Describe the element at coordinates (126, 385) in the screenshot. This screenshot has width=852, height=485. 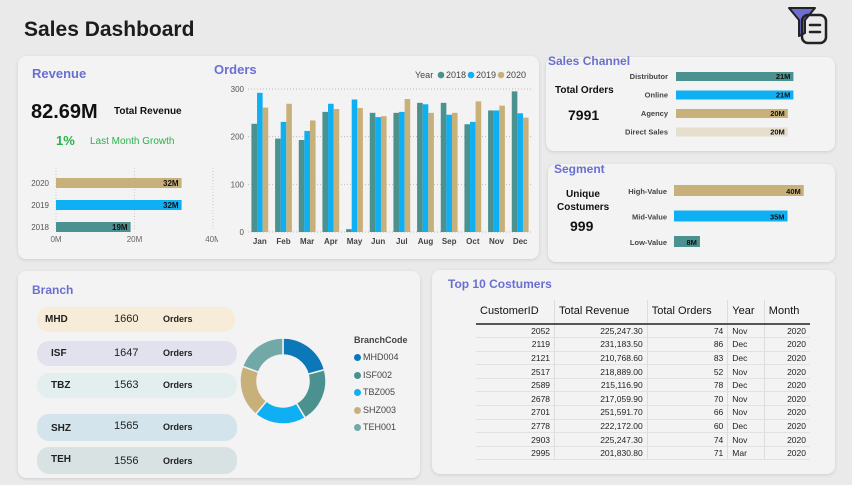
I see `branch-orders: 1563` at that location.